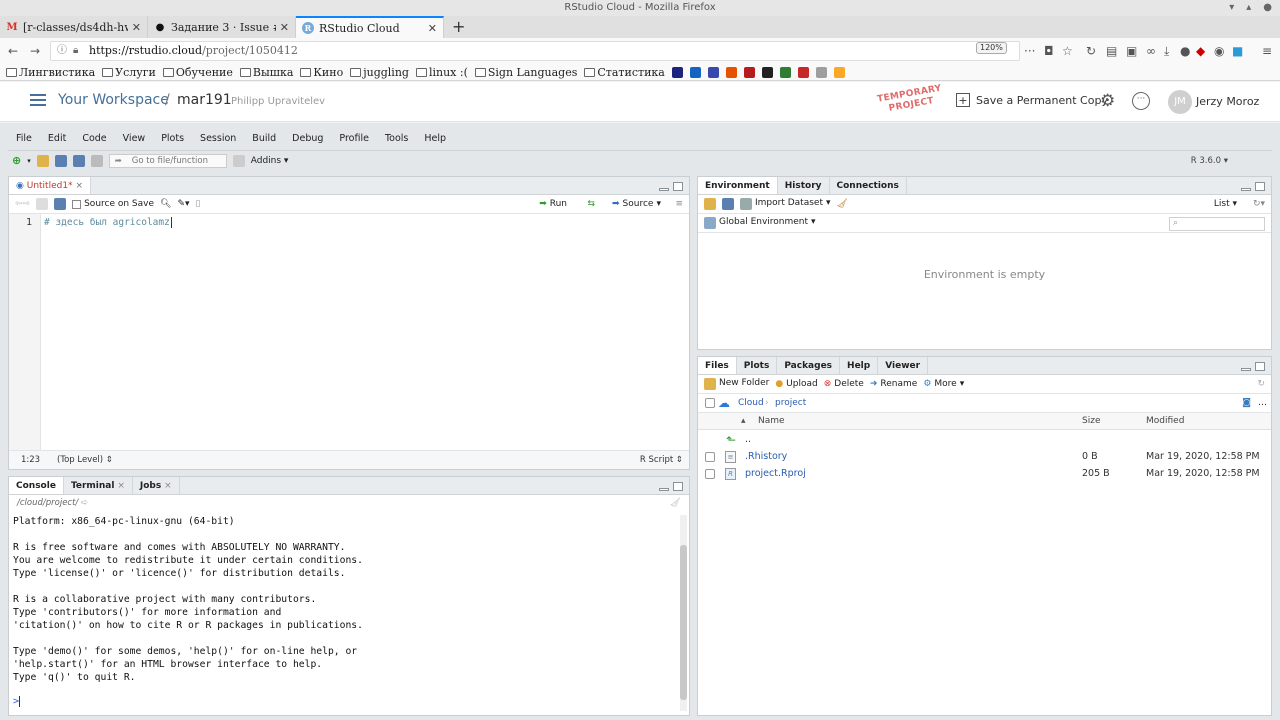  I want to click on bookmark-folder: Статистика, so click(624, 72).